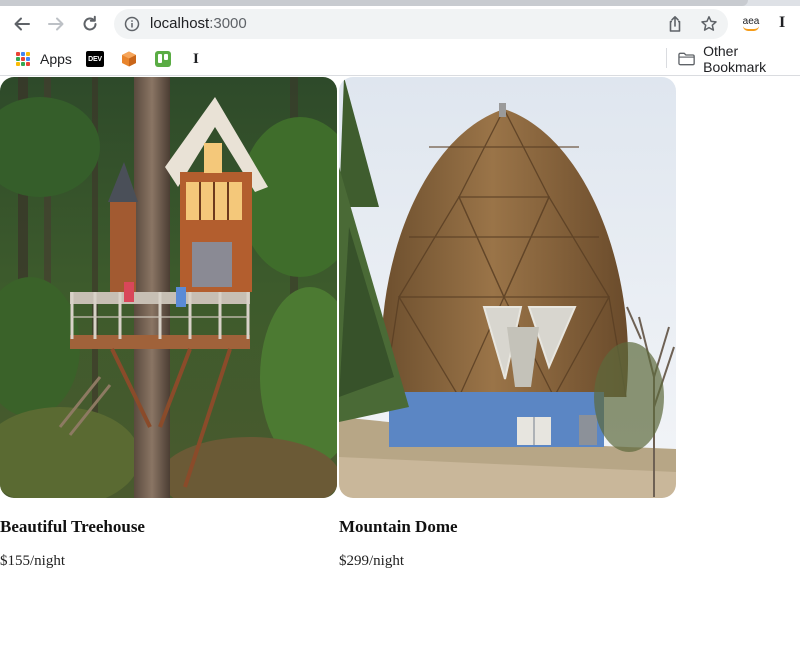 The image size is (800, 666). Describe the element at coordinates (666, 58) in the screenshot. I see `bookmarks-separator` at that location.